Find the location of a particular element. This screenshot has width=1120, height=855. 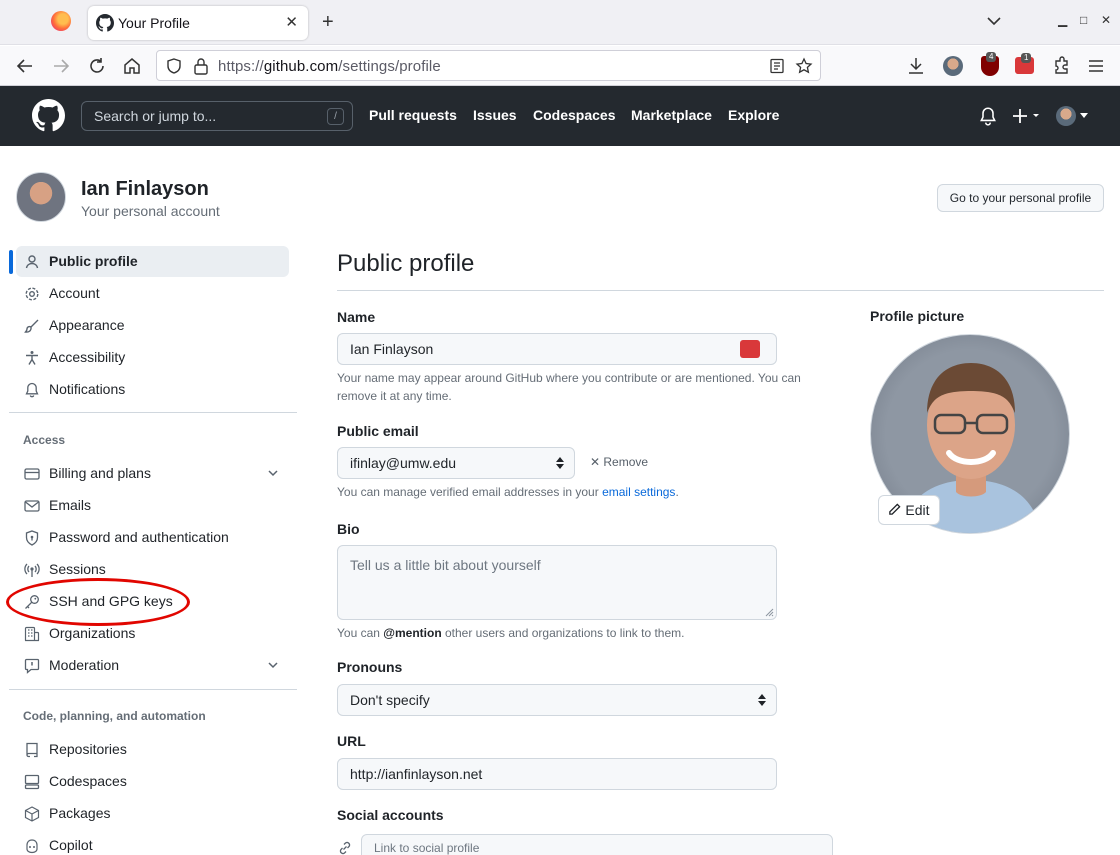

sidebar-item-label: Moderation is located at coordinates (84, 665).